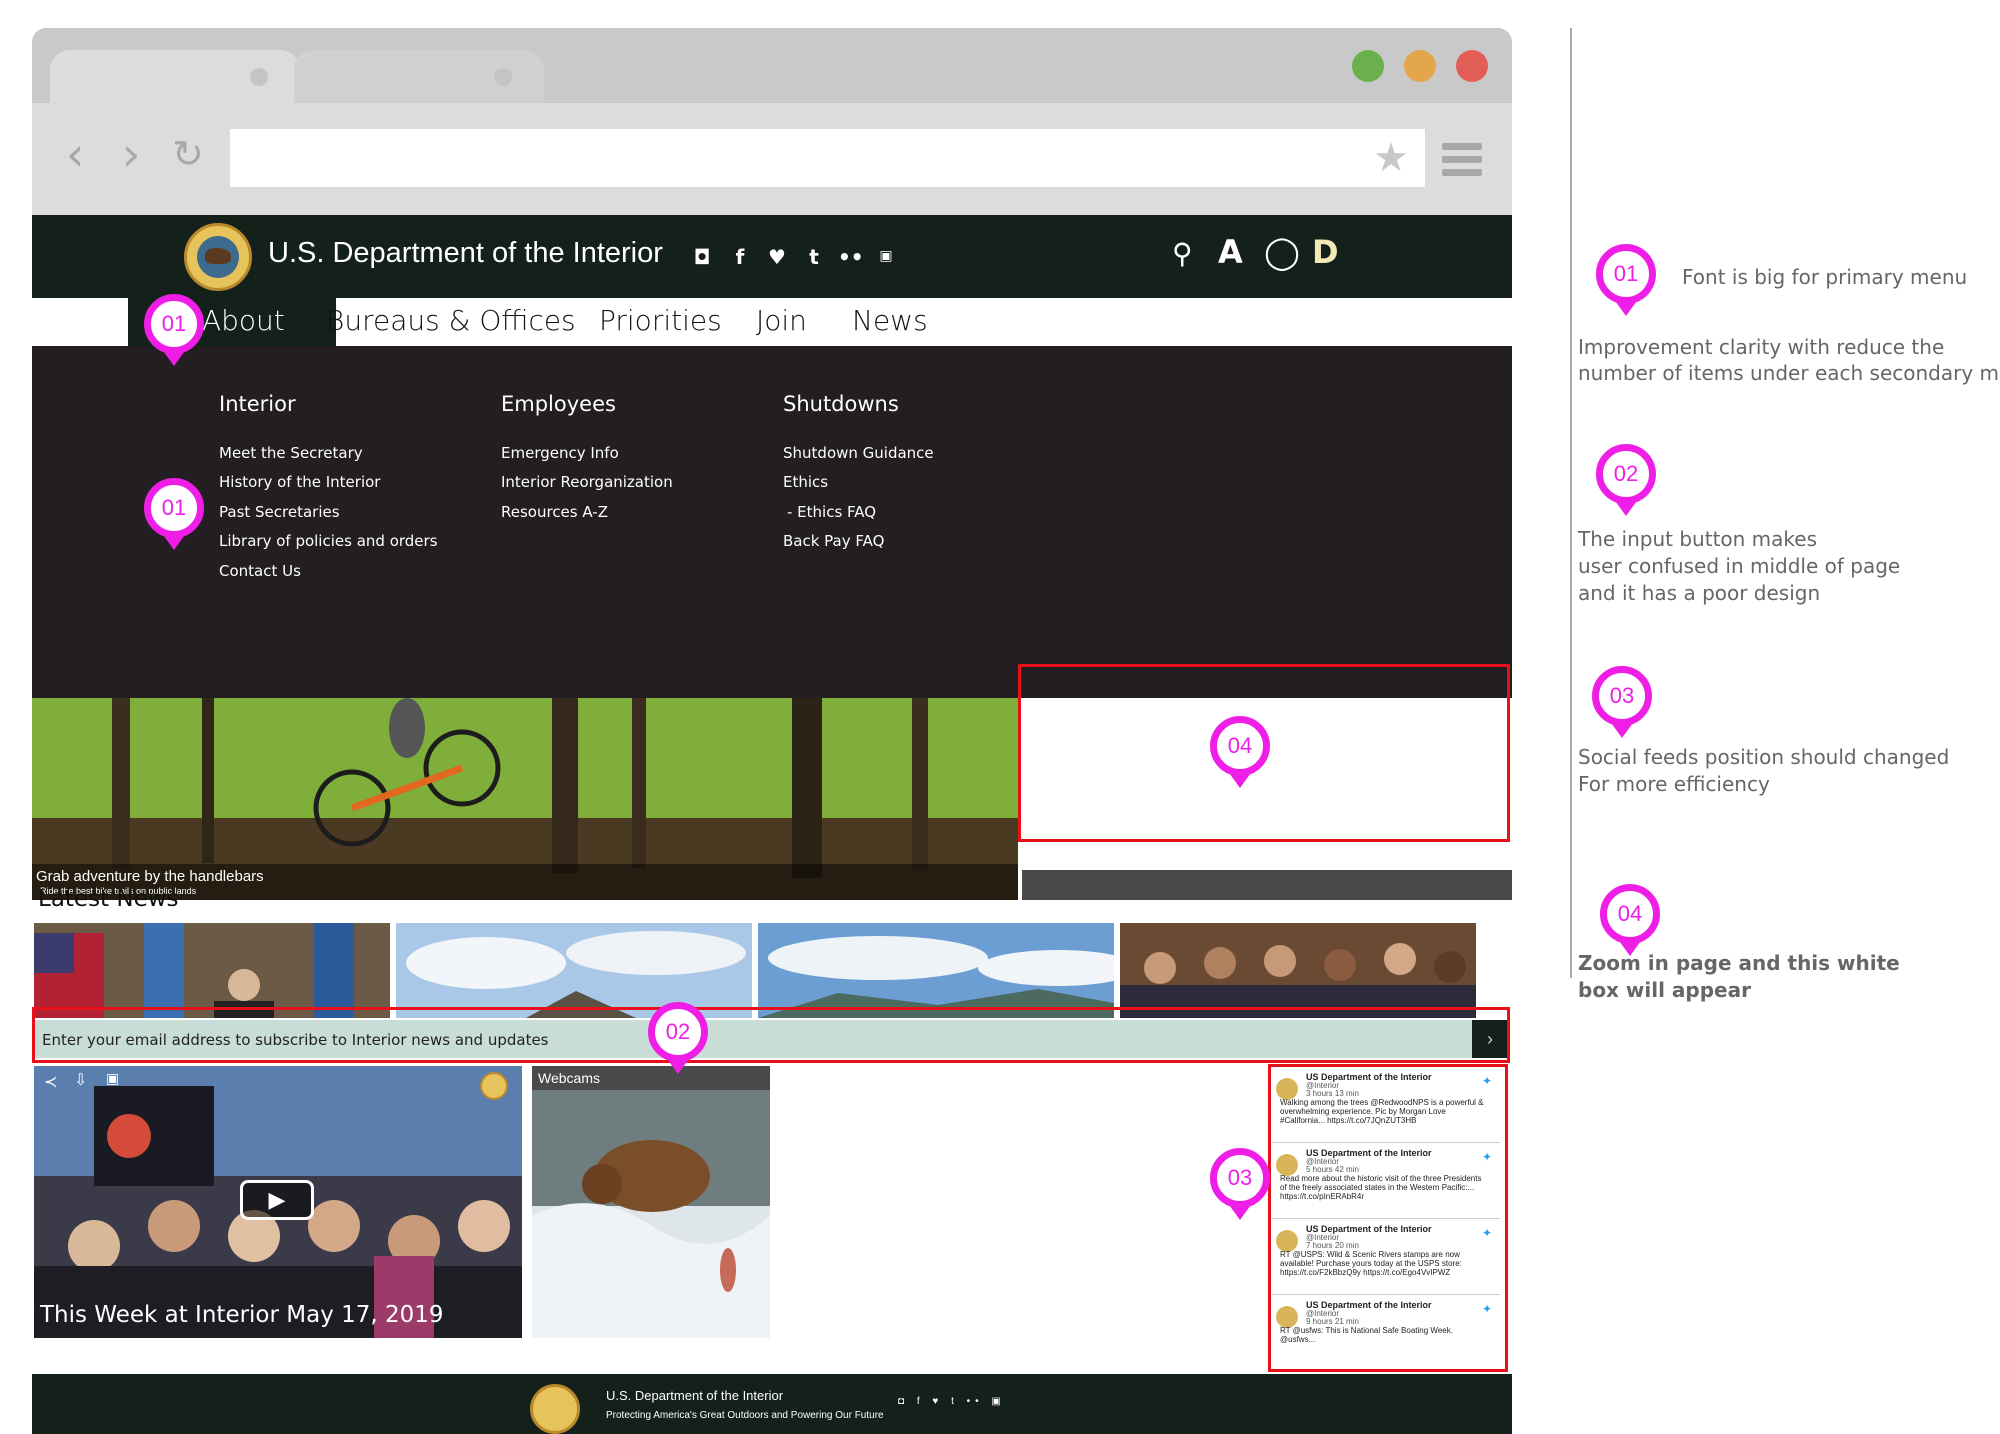 The height and width of the screenshot is (1434, 2000). I want to click on minimize-icon, so click(1420, 66).